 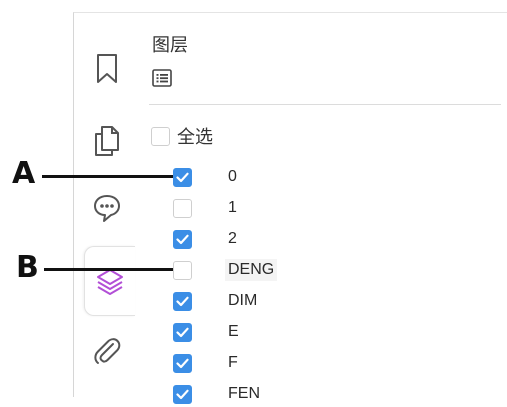 I want to click on layer-row: 0, so click(x=333, y=177).